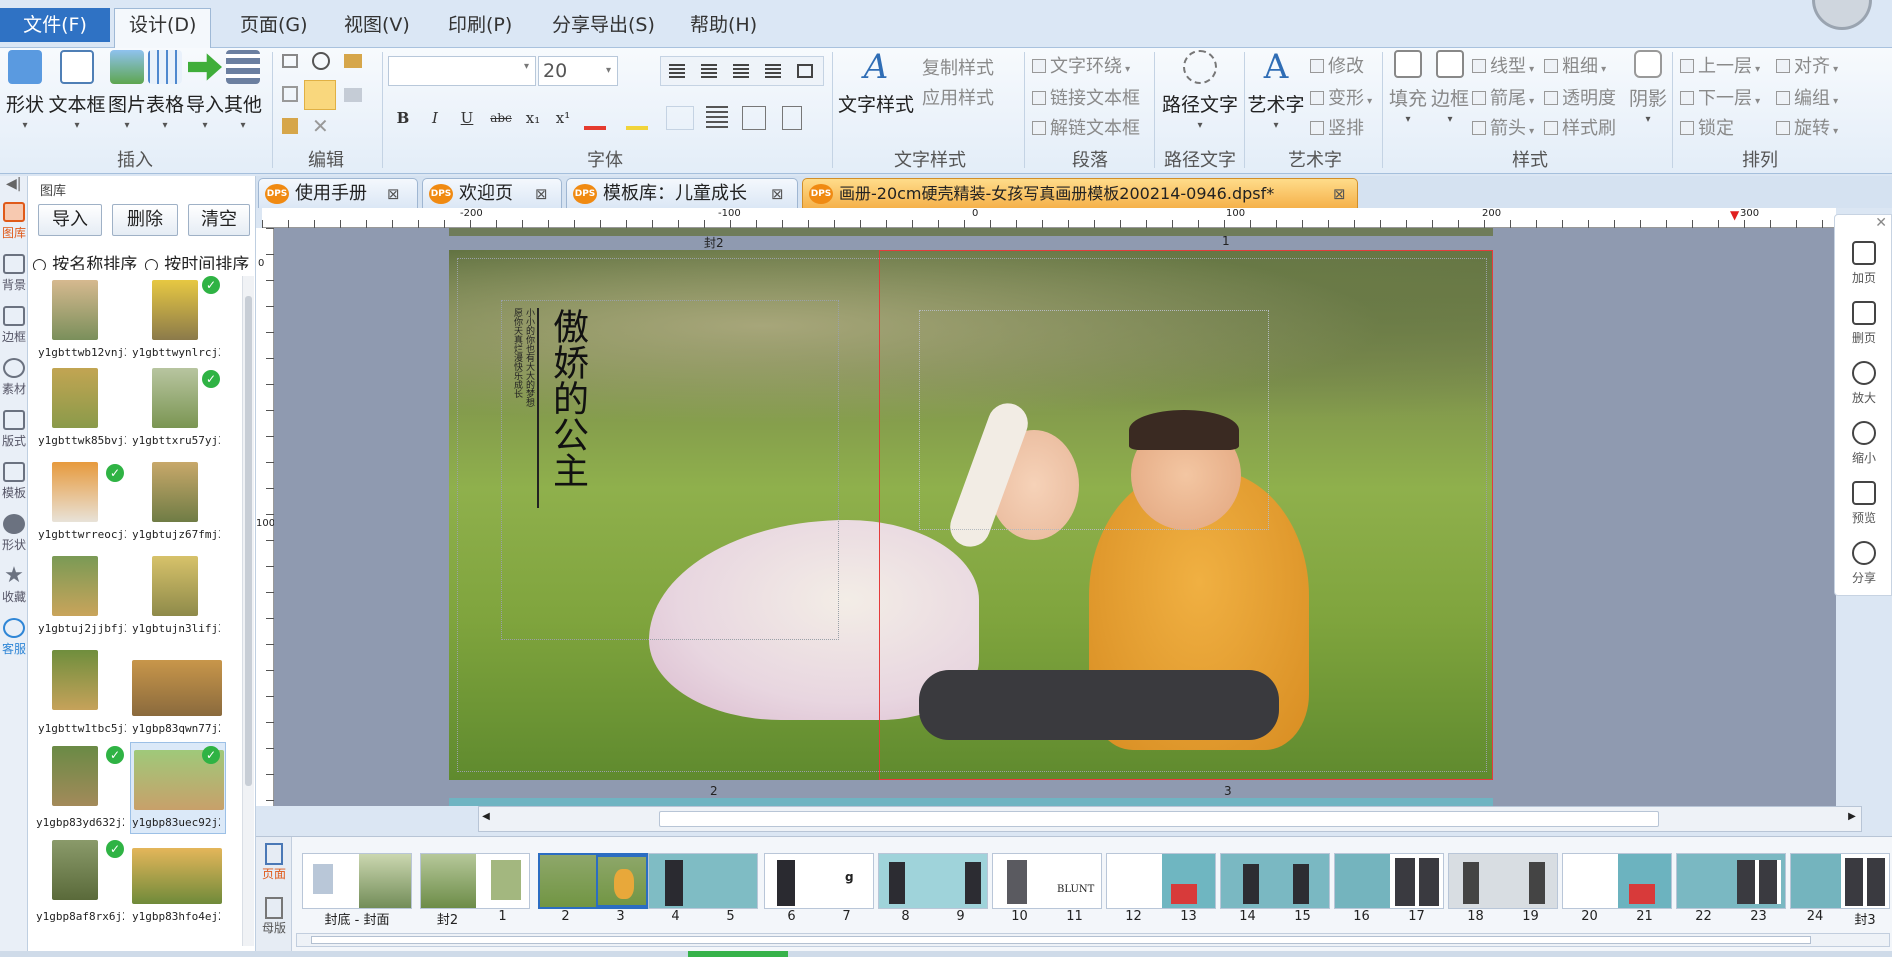 The height and width of the screenshot is (957, 1892). I want to click on rail-gallery: 图库, so click(14, 221).